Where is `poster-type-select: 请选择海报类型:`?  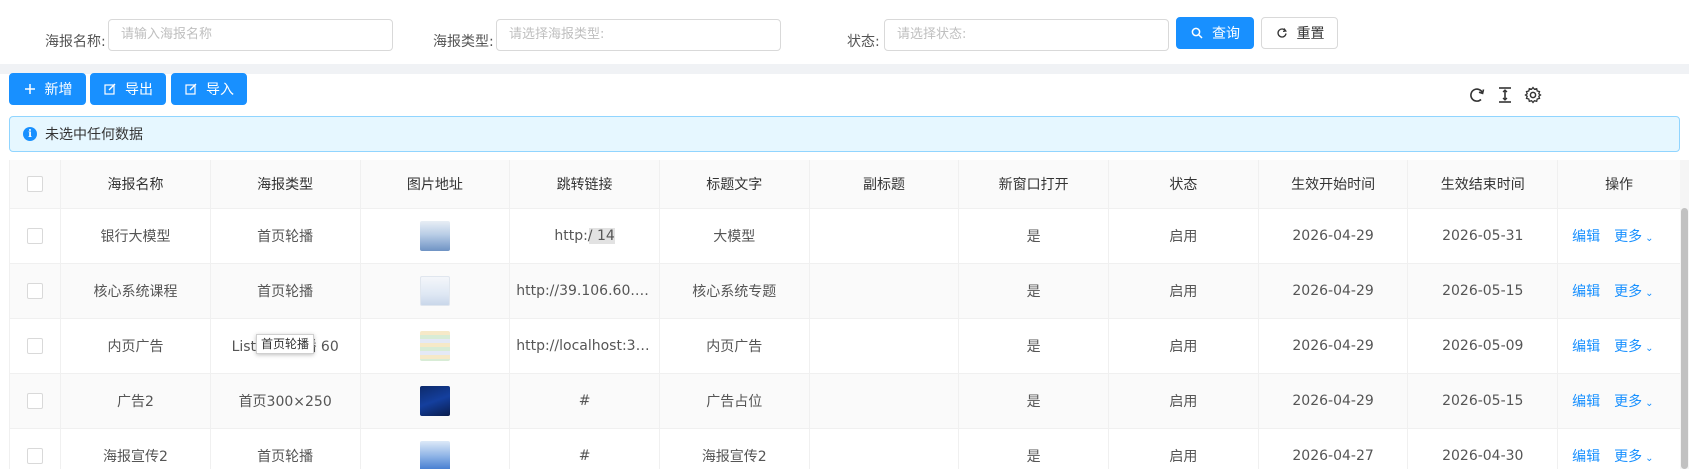 poster-type-select: 请选择海报类型: is located at coordinates (638, 35).